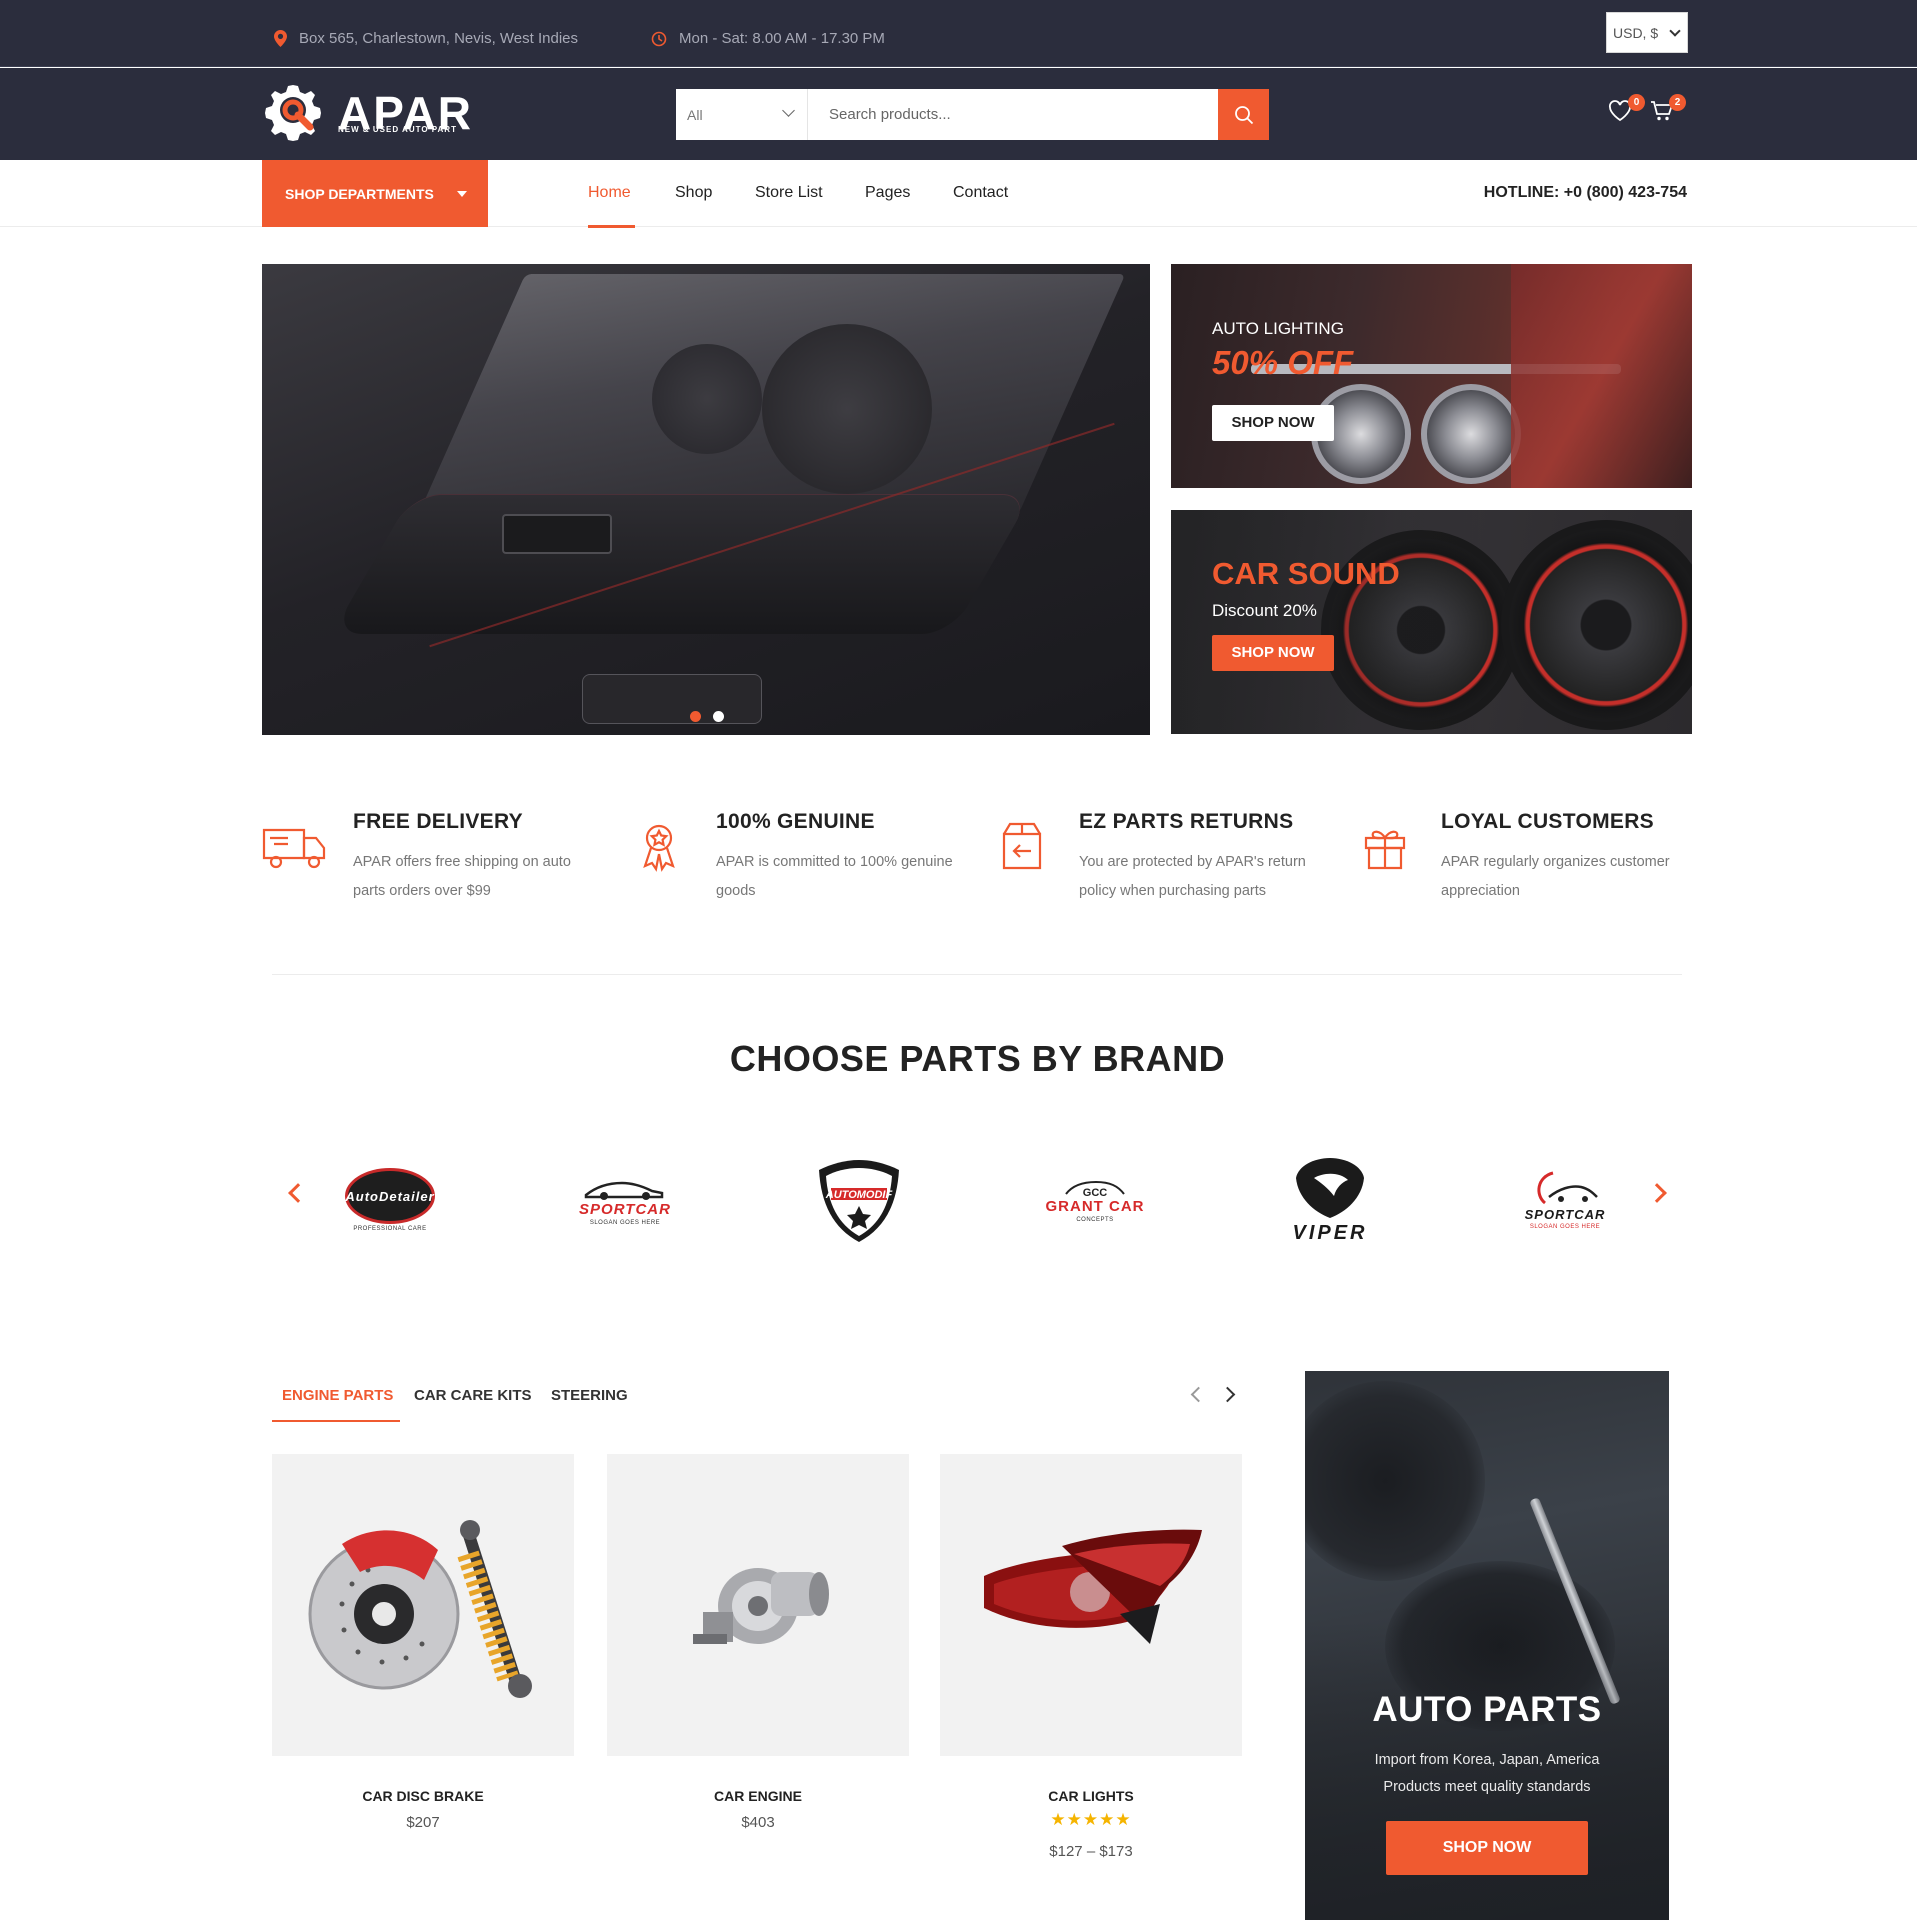 Image resolution: width=1917 pixels, height=1920 pixels. What do you see at coordinates (1565, 1200) in the screenshot?
I see `brand-logo-sportcar-2: SPORTCAR SLOGAN GOES HERE` at bounding box center [1565, 1200].